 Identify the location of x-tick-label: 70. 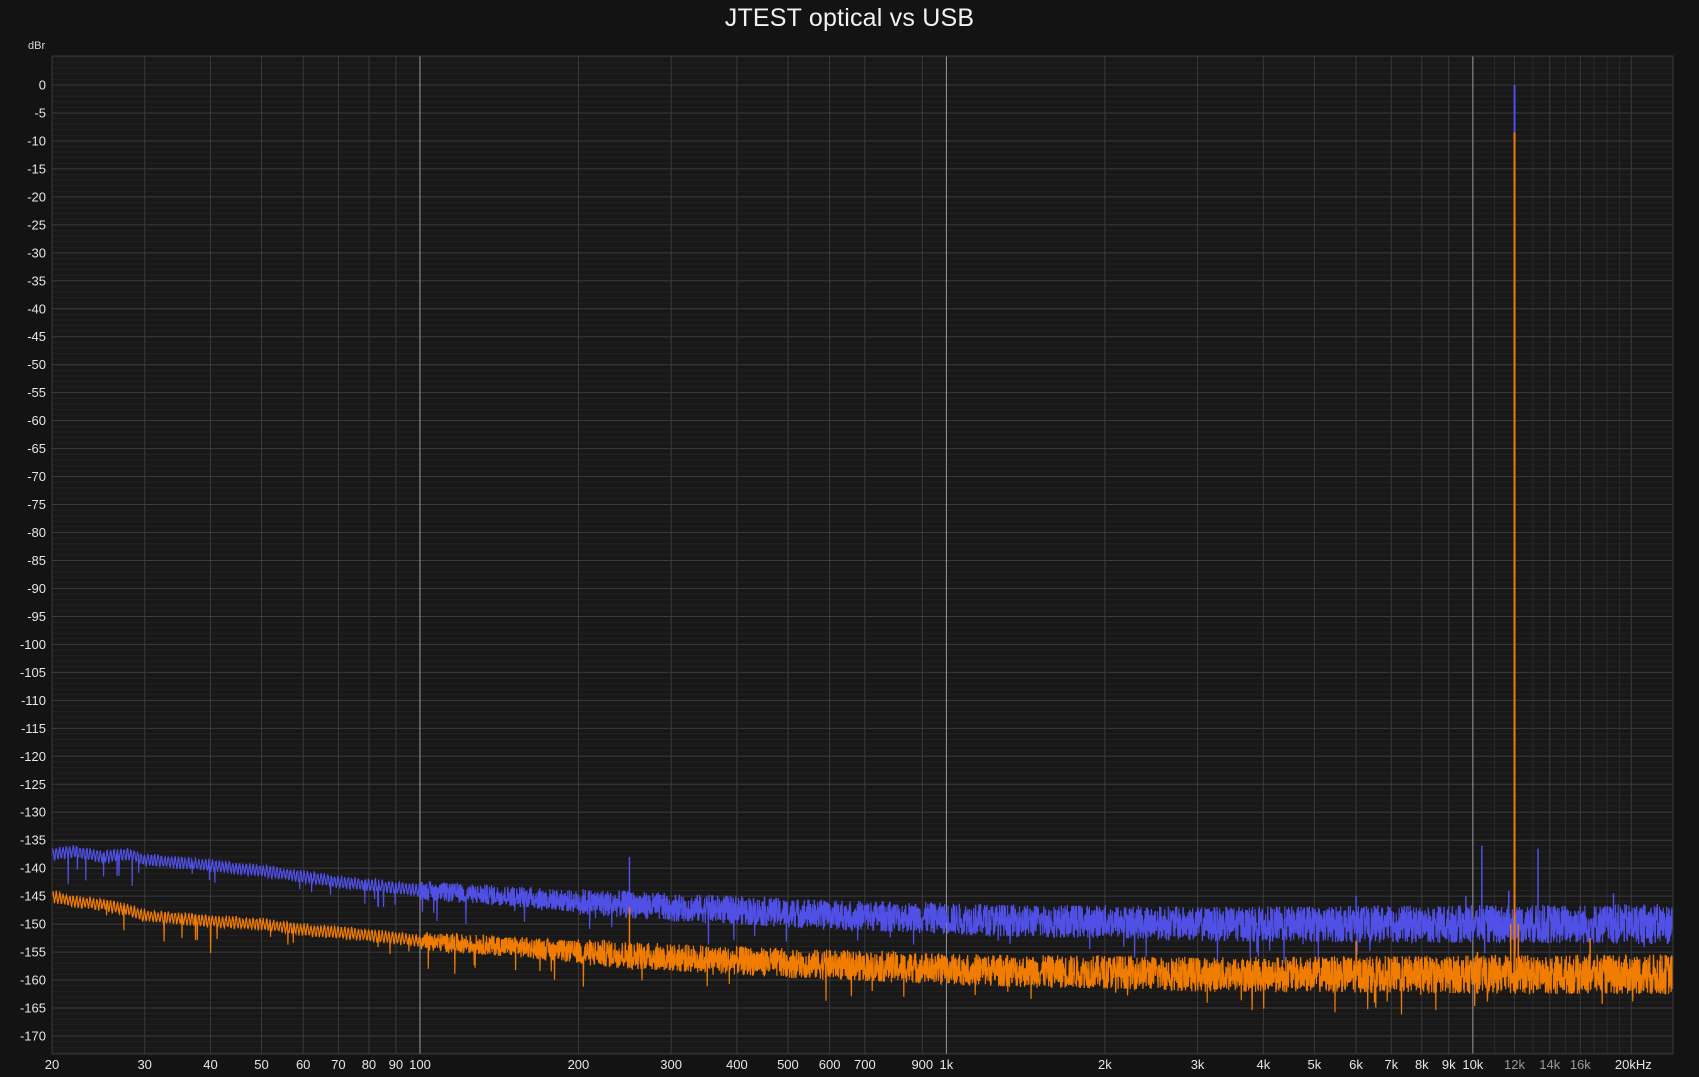
(338, 1064).